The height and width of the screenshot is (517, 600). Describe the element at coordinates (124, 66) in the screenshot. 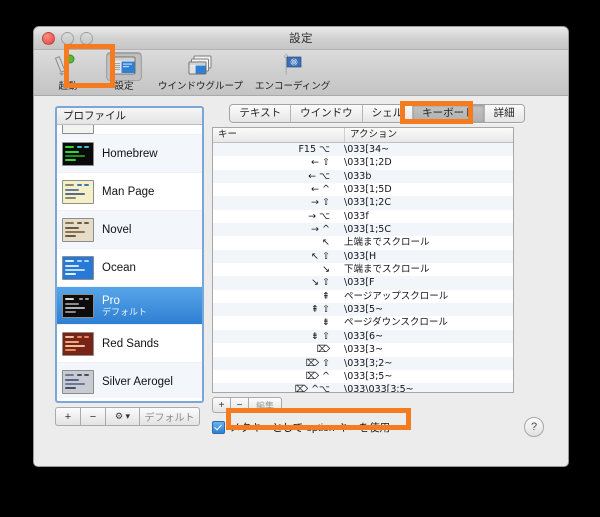

I see `settings-window-icon` at that location.